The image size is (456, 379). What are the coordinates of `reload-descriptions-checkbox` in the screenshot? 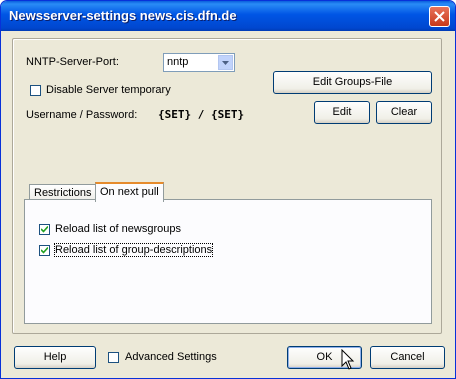 It's located at (44, 250).